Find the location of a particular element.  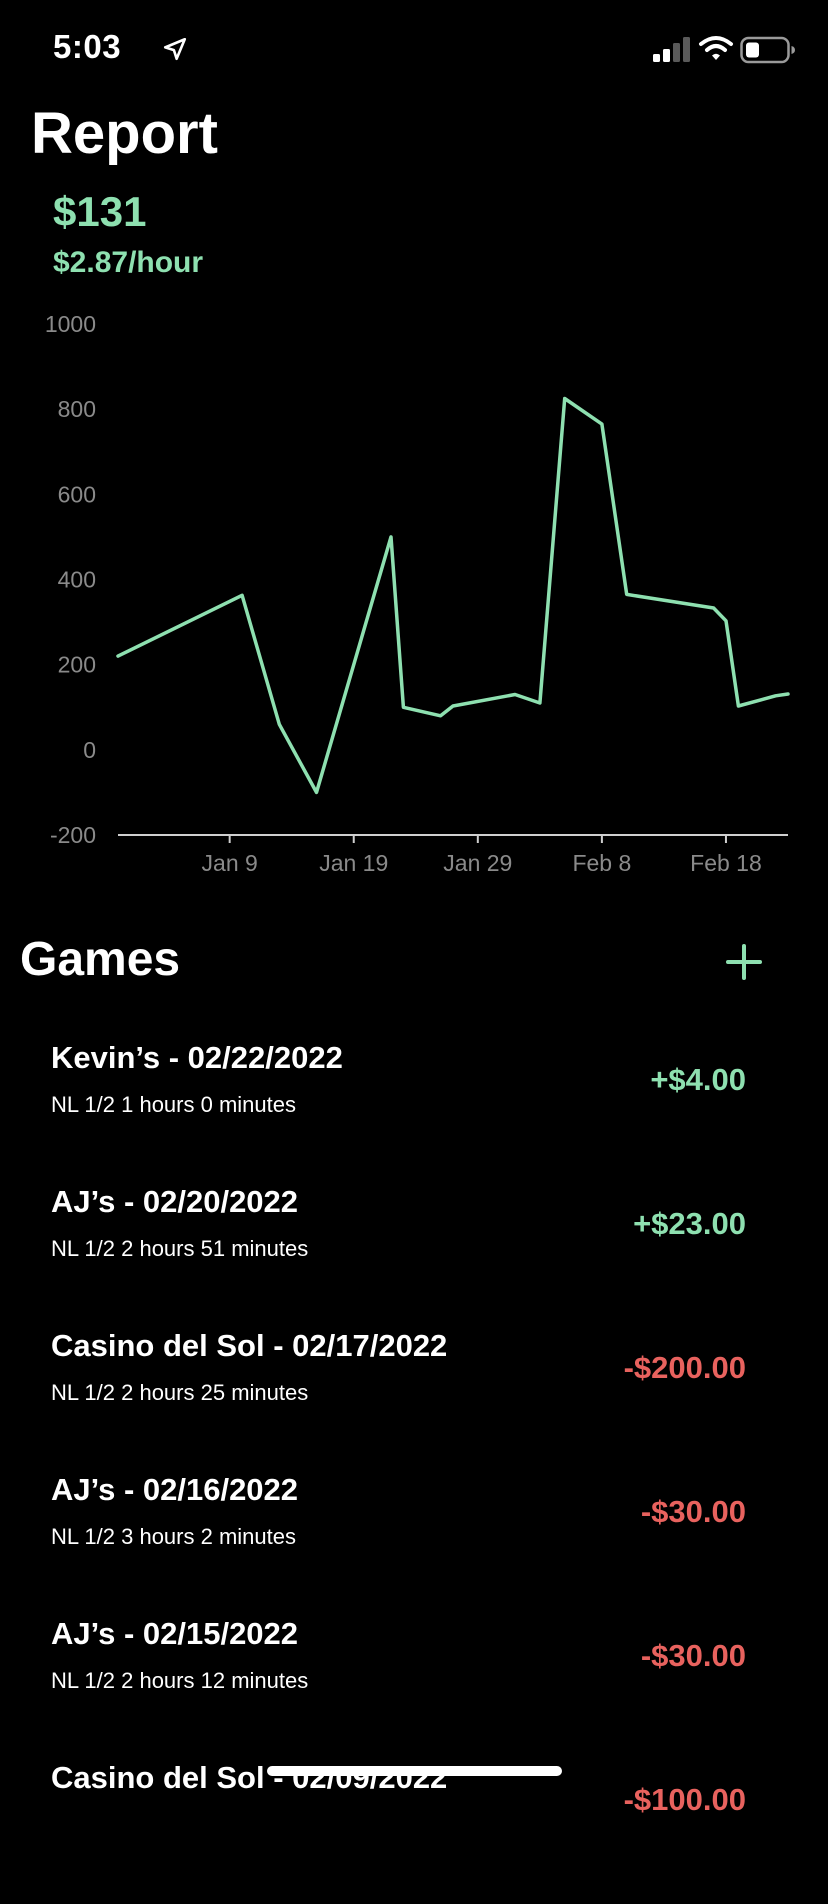

status-time: 5:03 is located at coordinates (87, 46).